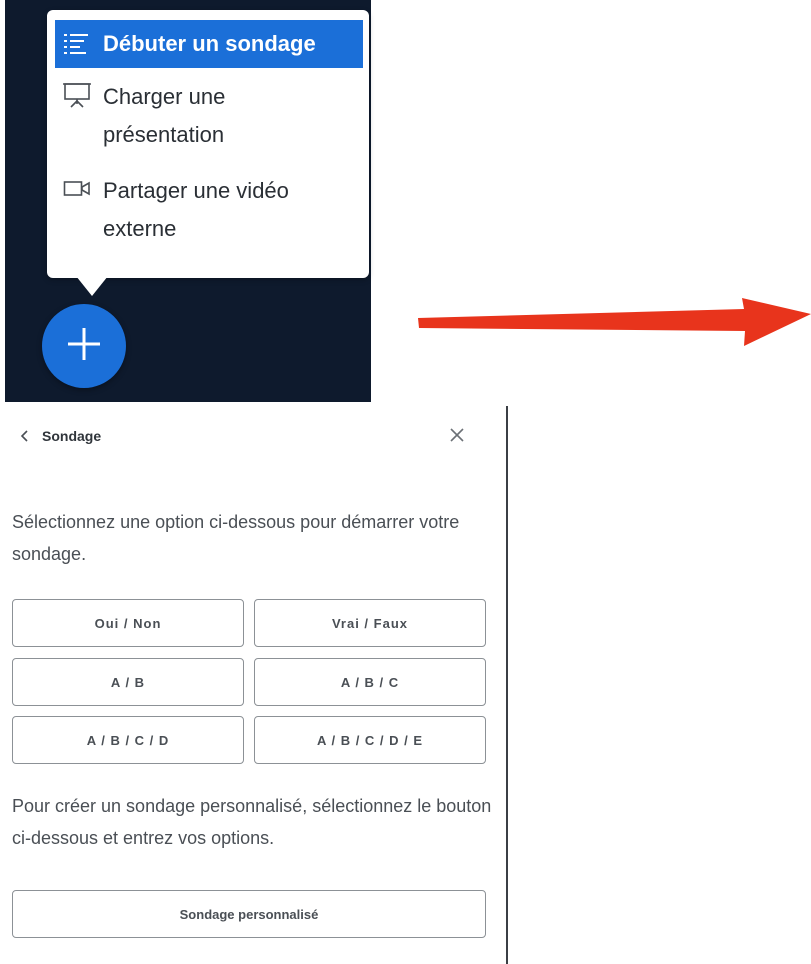 Image resolution: width=811 pixels, height=964 pixels. Describe the element at coordinates (128, 682) in the screenshot. I see `option-ab-button: A / B` at that location.